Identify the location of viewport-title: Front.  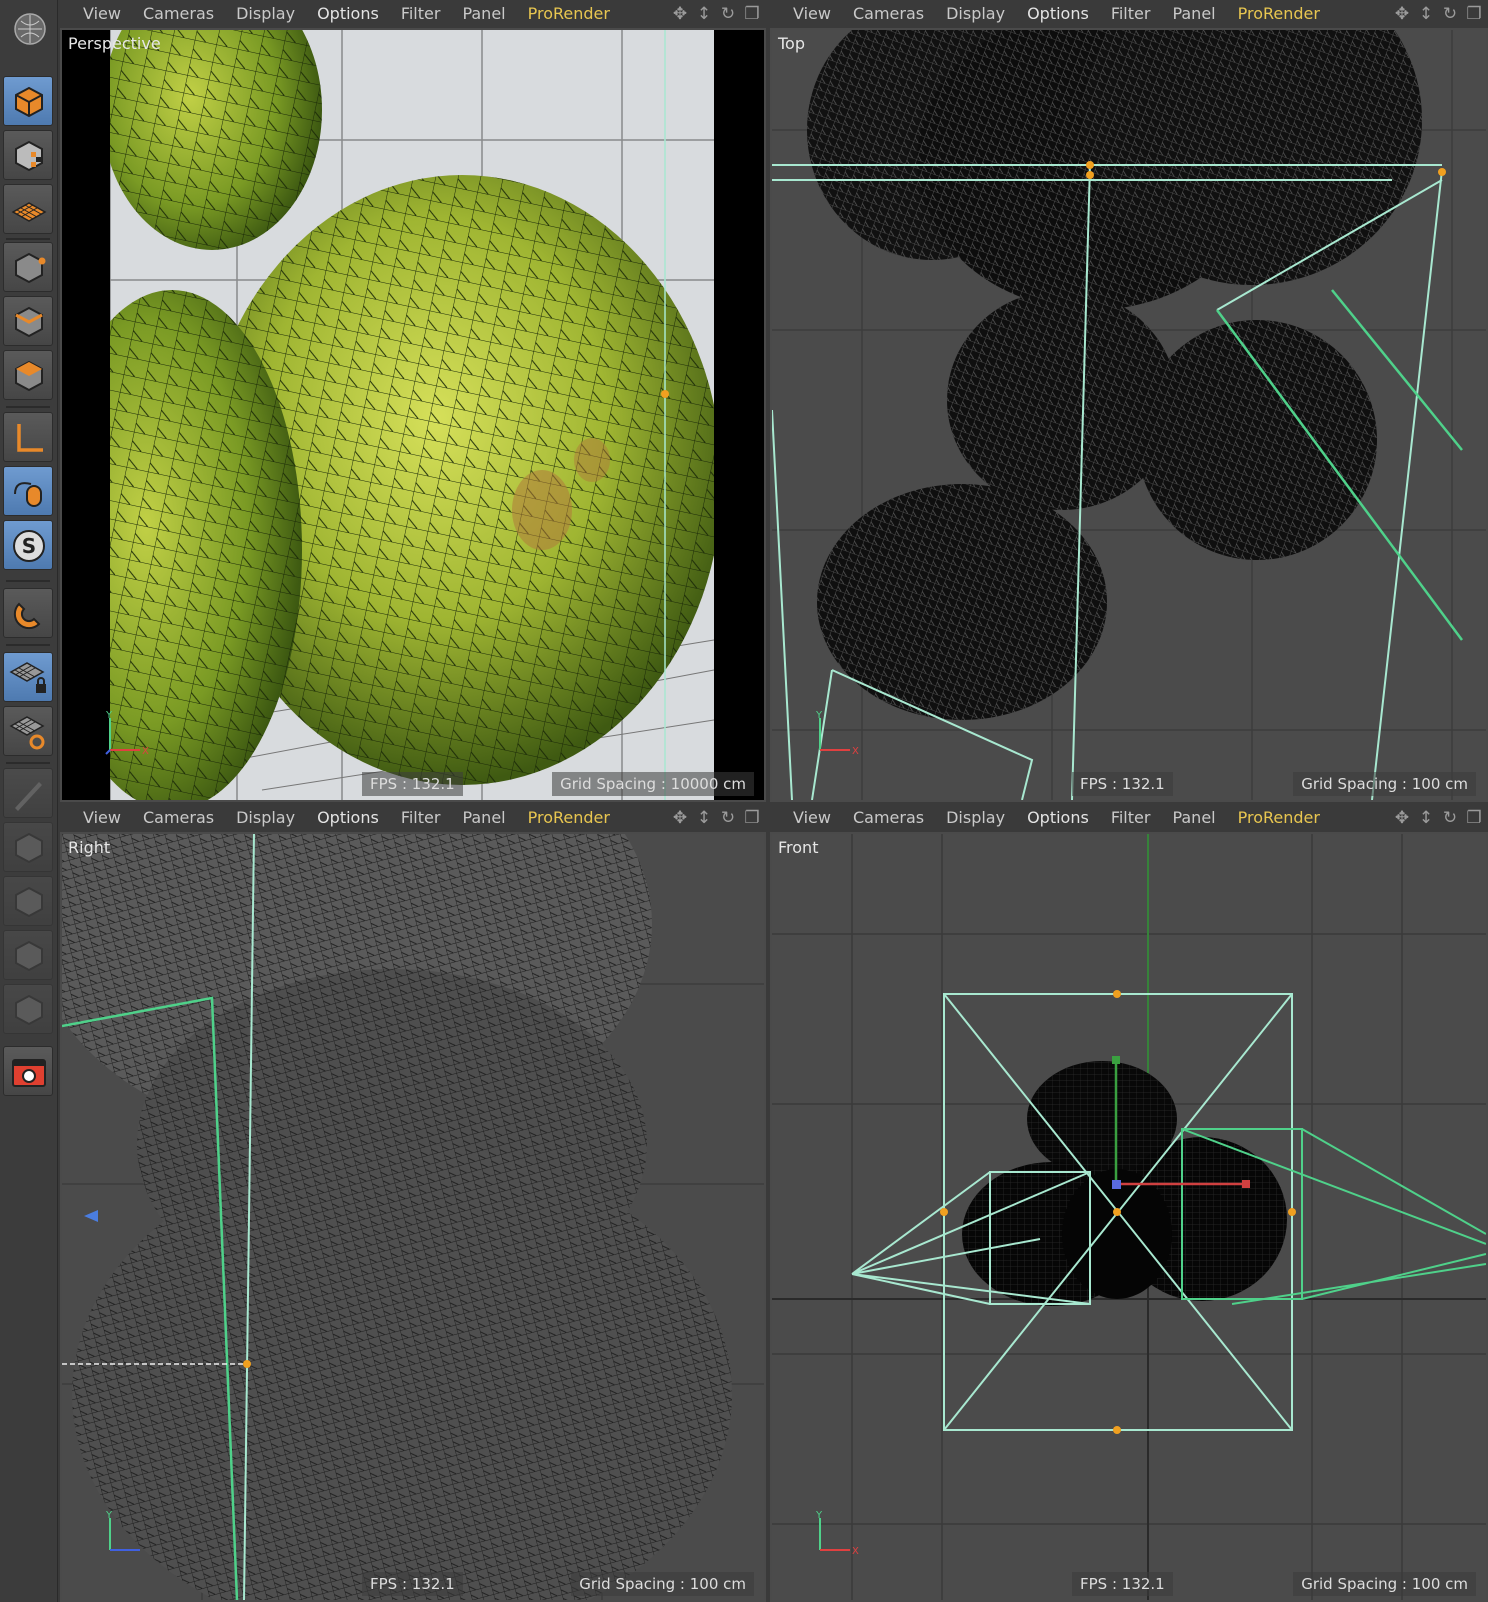
(798, 847).